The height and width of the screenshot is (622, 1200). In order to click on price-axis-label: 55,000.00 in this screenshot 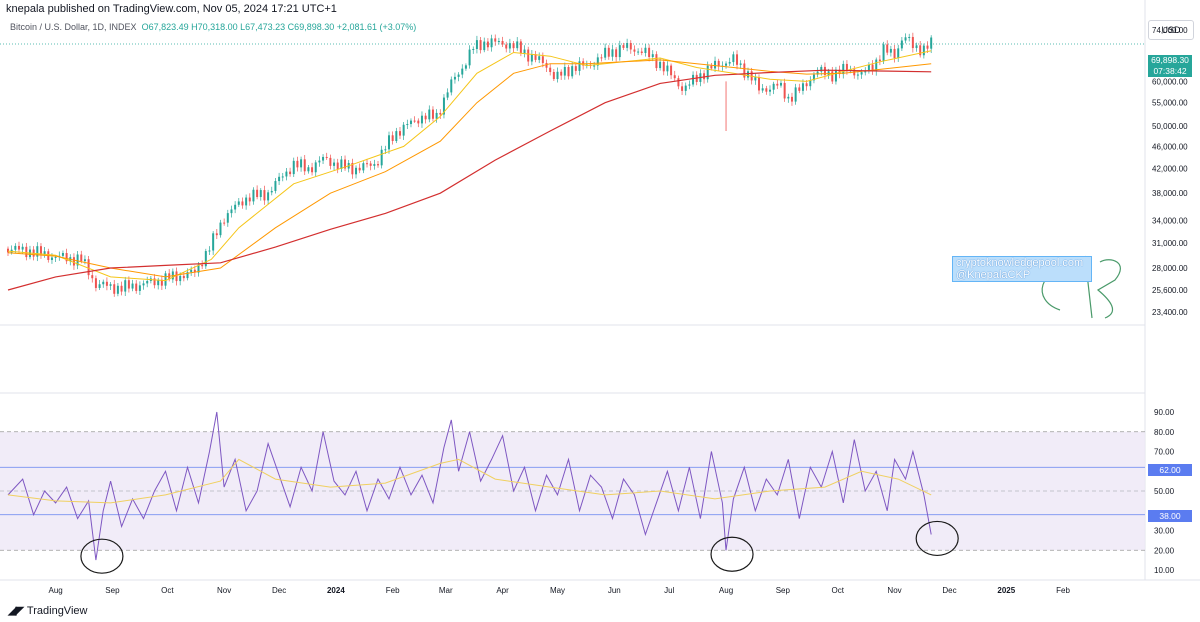, I will do `click(1170, 103)`.